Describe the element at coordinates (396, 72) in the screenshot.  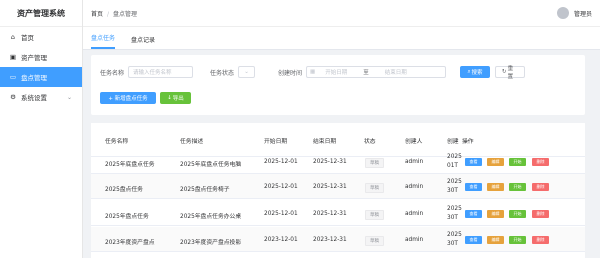
I see `end-date-placeholder: 结束日期` at that location.